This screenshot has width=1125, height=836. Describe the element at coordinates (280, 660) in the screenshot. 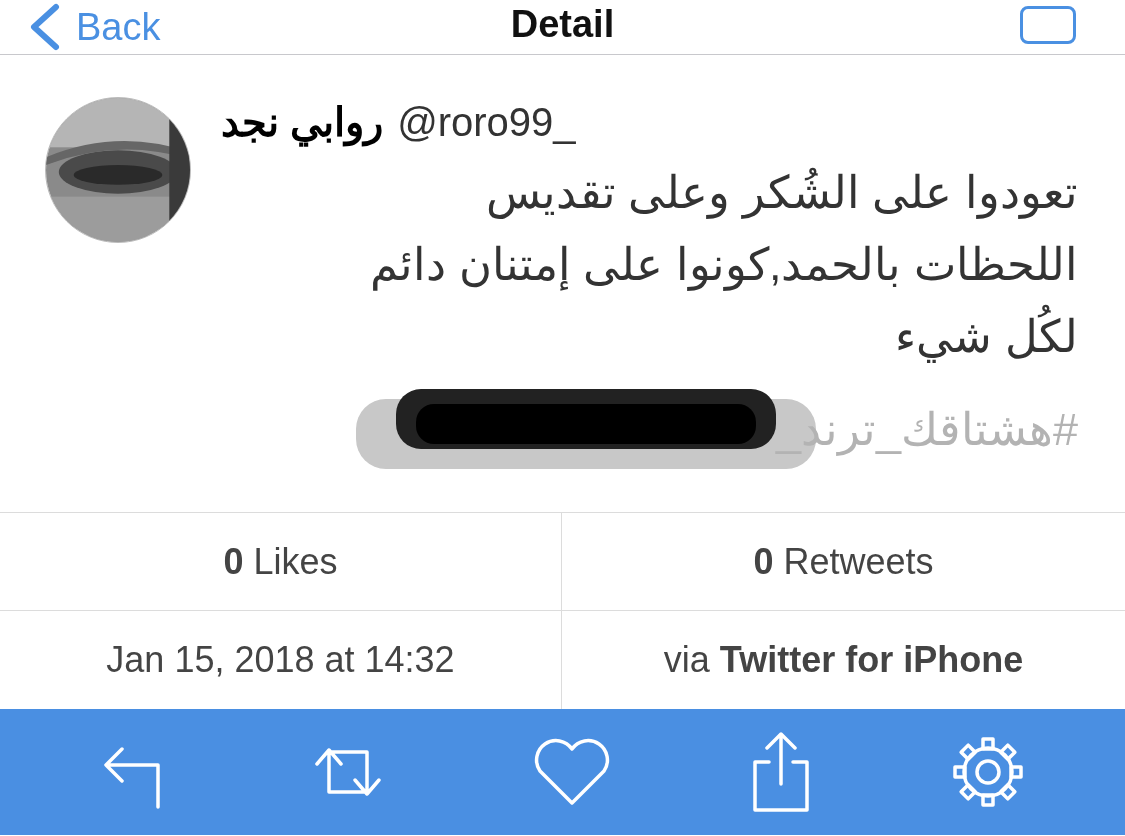

I see `tweet-date: Jan 15, 2018 at 14:32` at that location.